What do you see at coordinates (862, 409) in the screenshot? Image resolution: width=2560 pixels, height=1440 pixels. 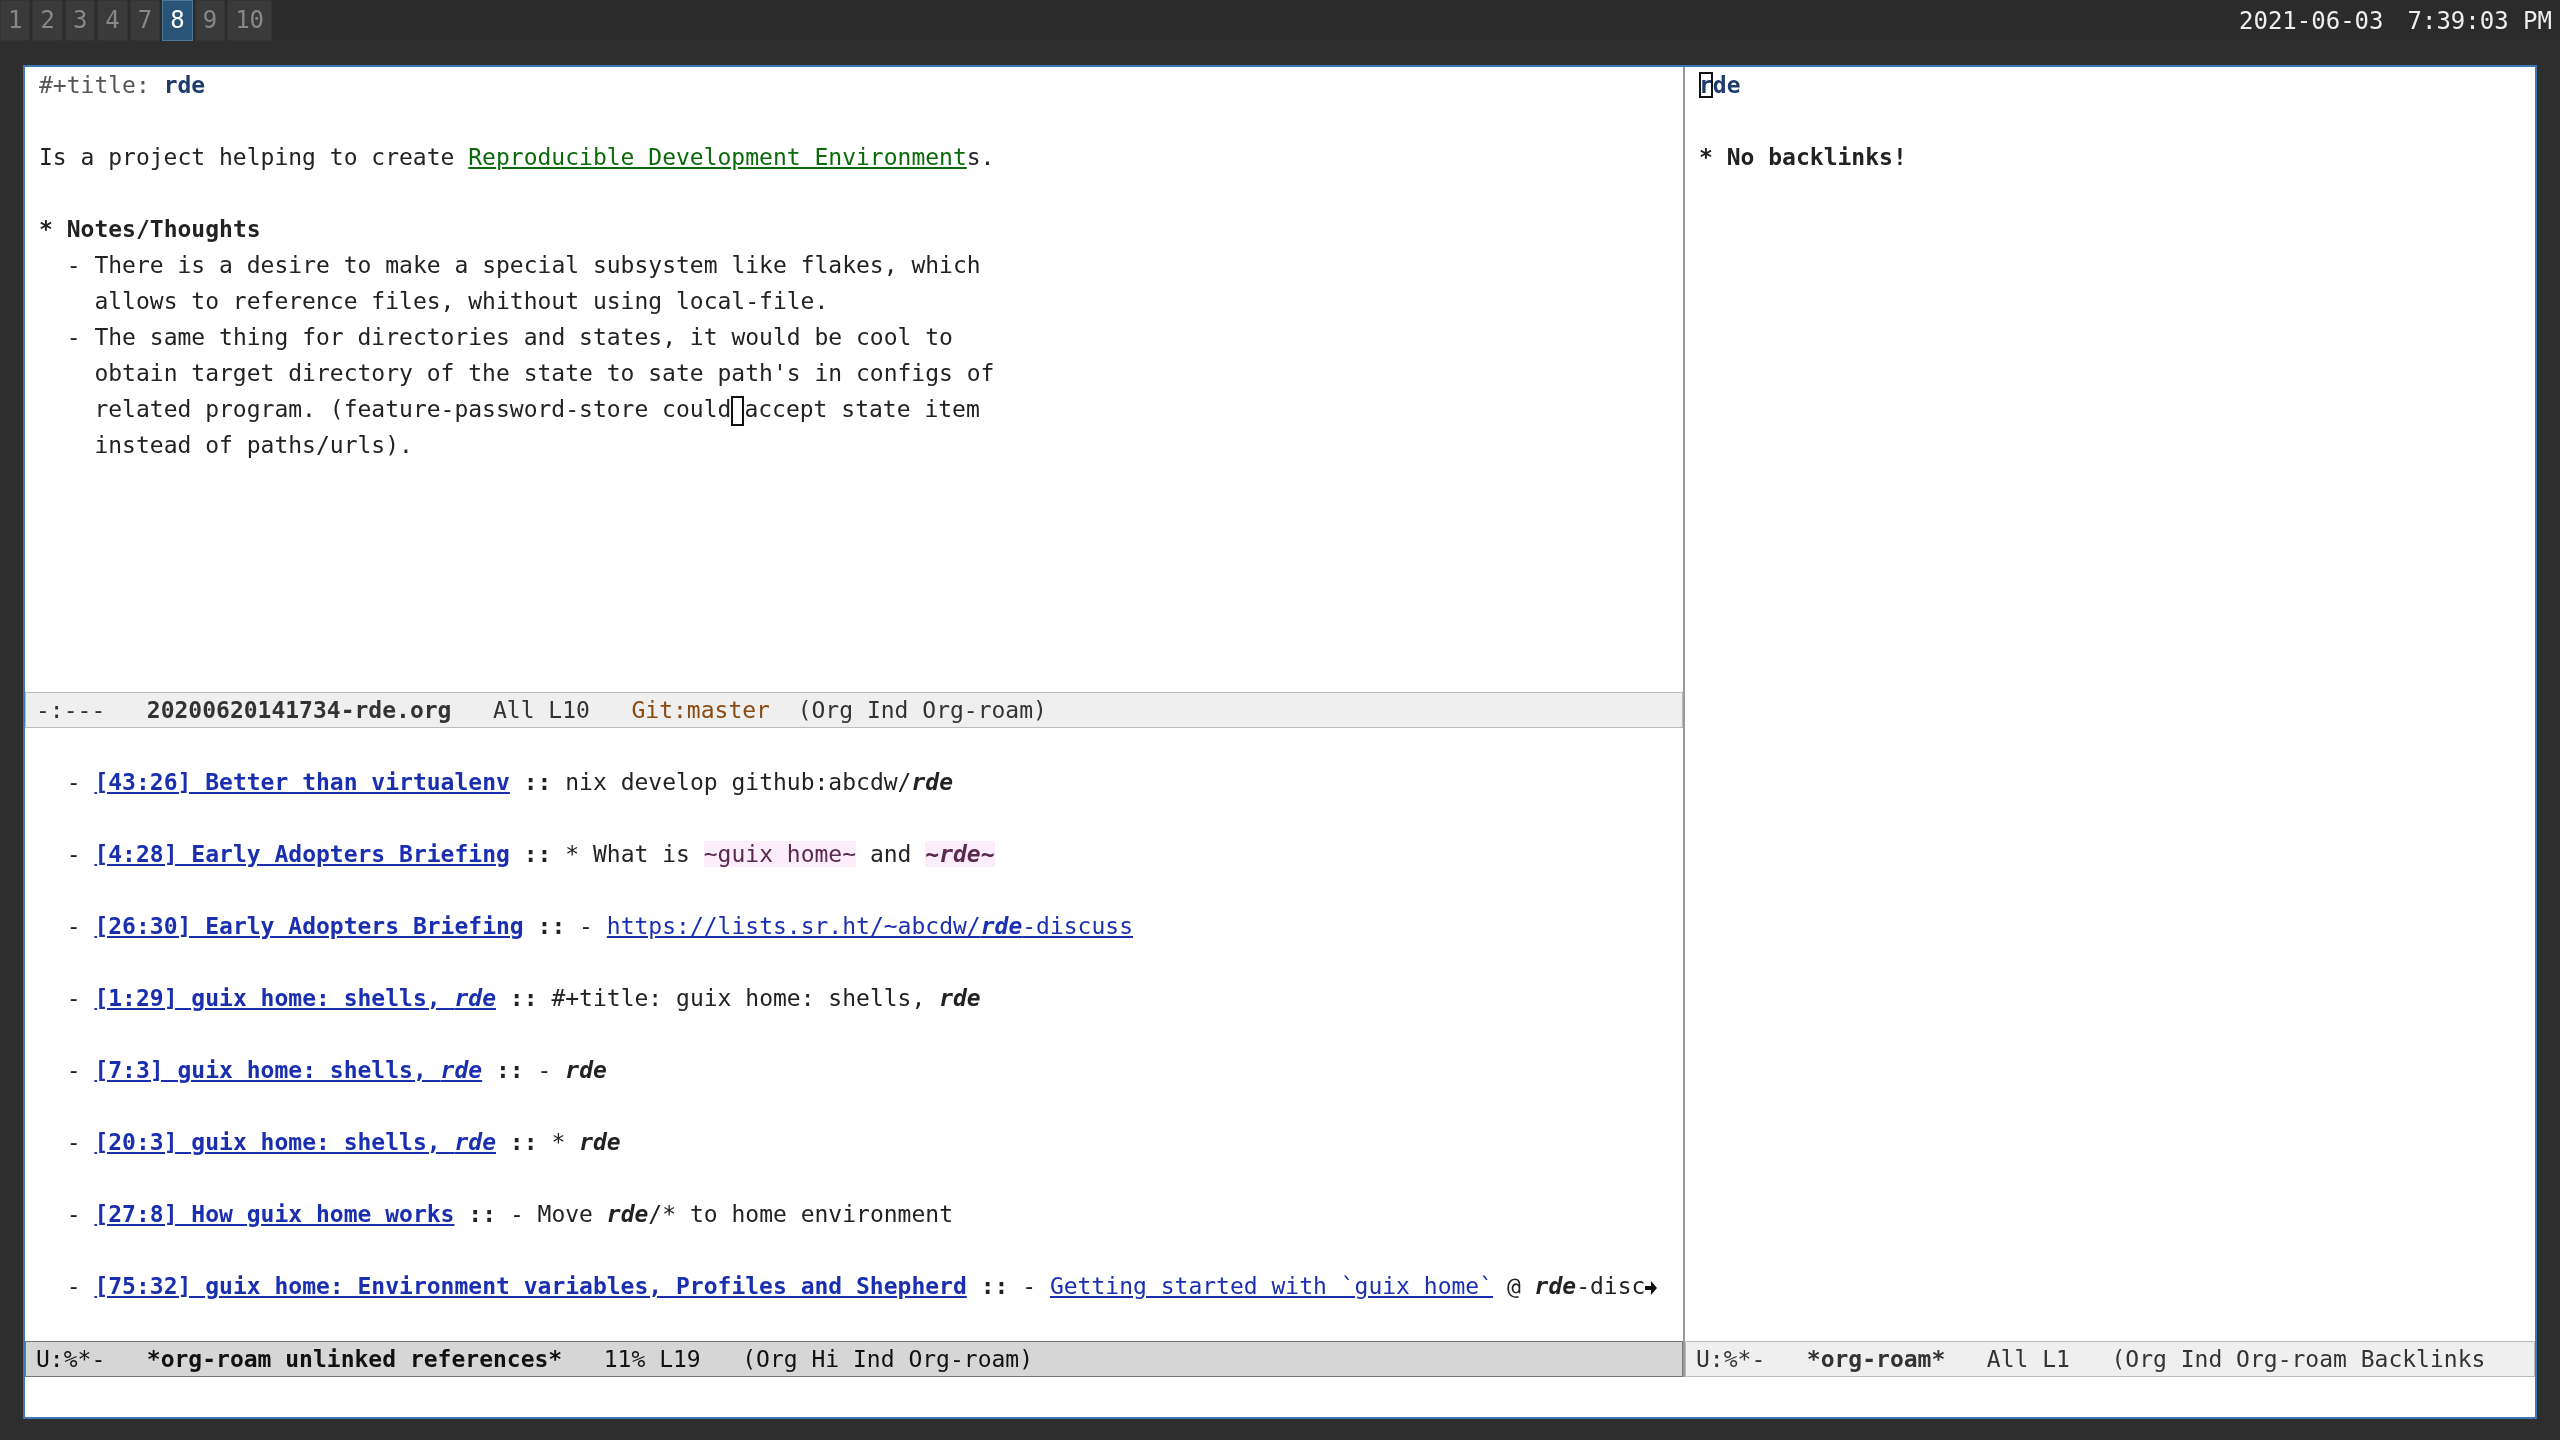 I see `list-text: accept state item` at bounding box center [862, 409].